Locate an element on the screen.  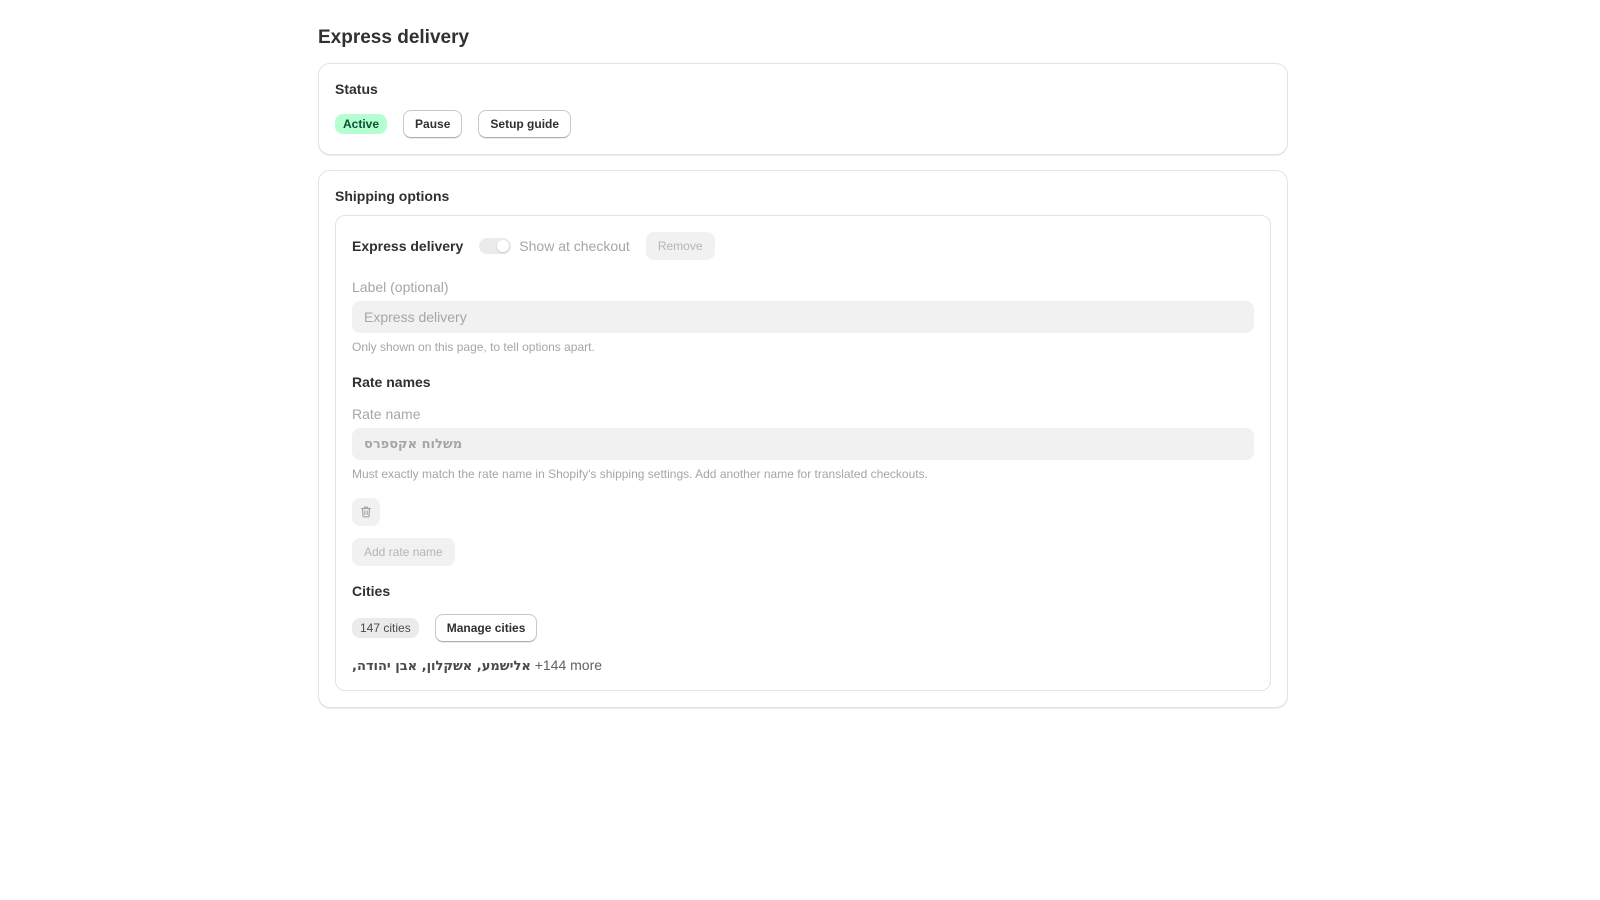
cities-more: +144 more is located at coordinates (568, 665).